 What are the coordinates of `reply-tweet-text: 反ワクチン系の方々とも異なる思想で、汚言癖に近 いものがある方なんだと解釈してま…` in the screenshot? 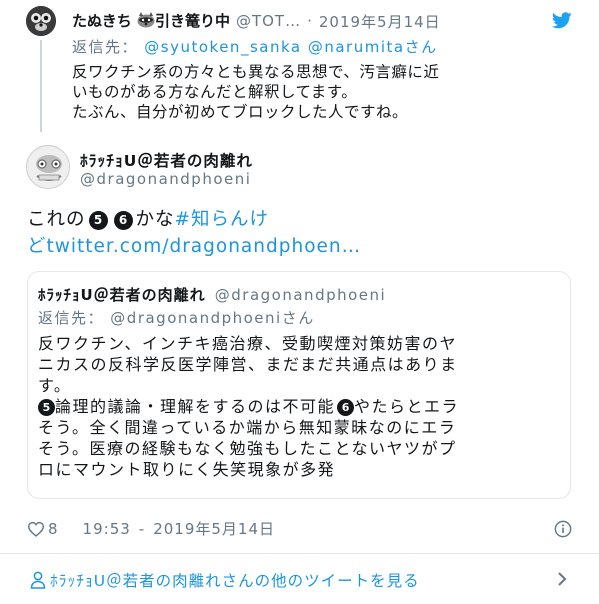 It's located at (327, 92).